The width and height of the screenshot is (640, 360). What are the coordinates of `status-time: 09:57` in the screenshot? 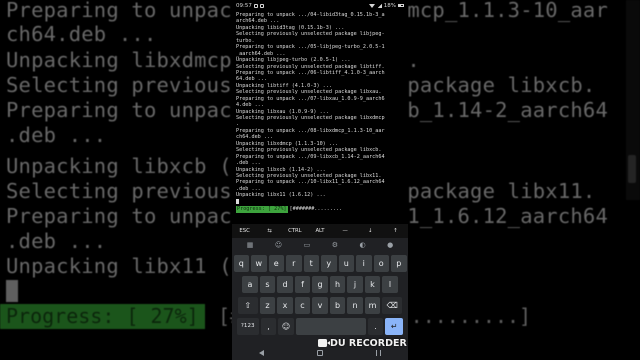 It's located at (244, 5).